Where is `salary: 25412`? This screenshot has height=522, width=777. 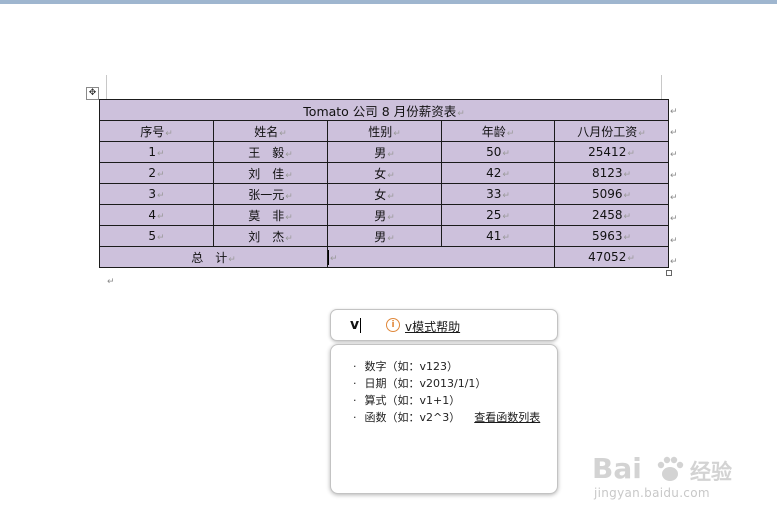 salary: 25412 is located at coordinates (607, 152).